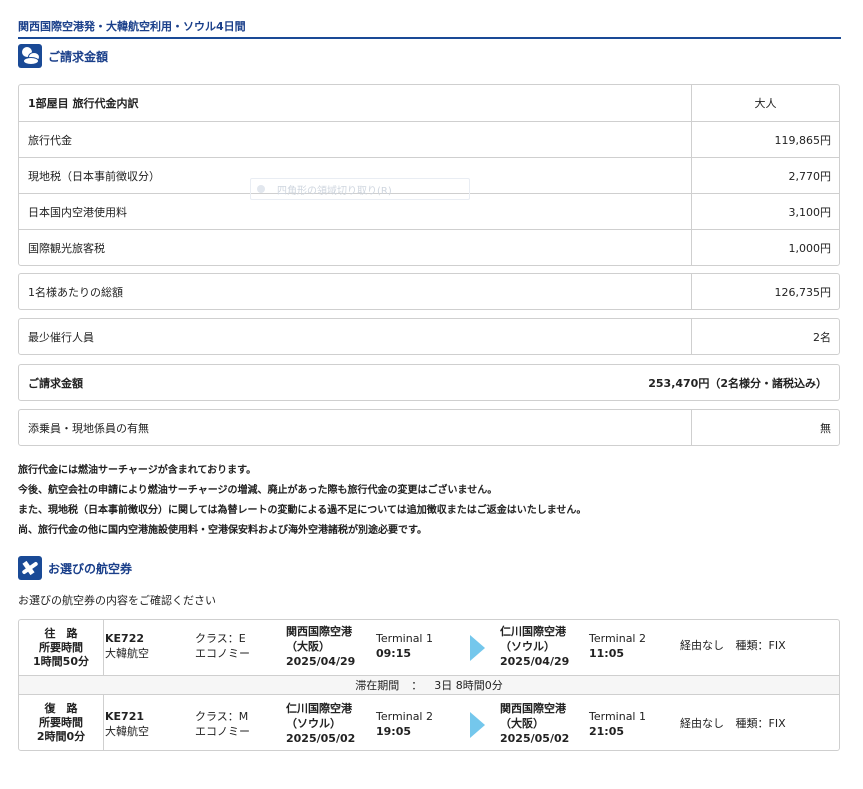  I want to click on arrival-terminal: Terminal 1 21:05, so click(617, 724).